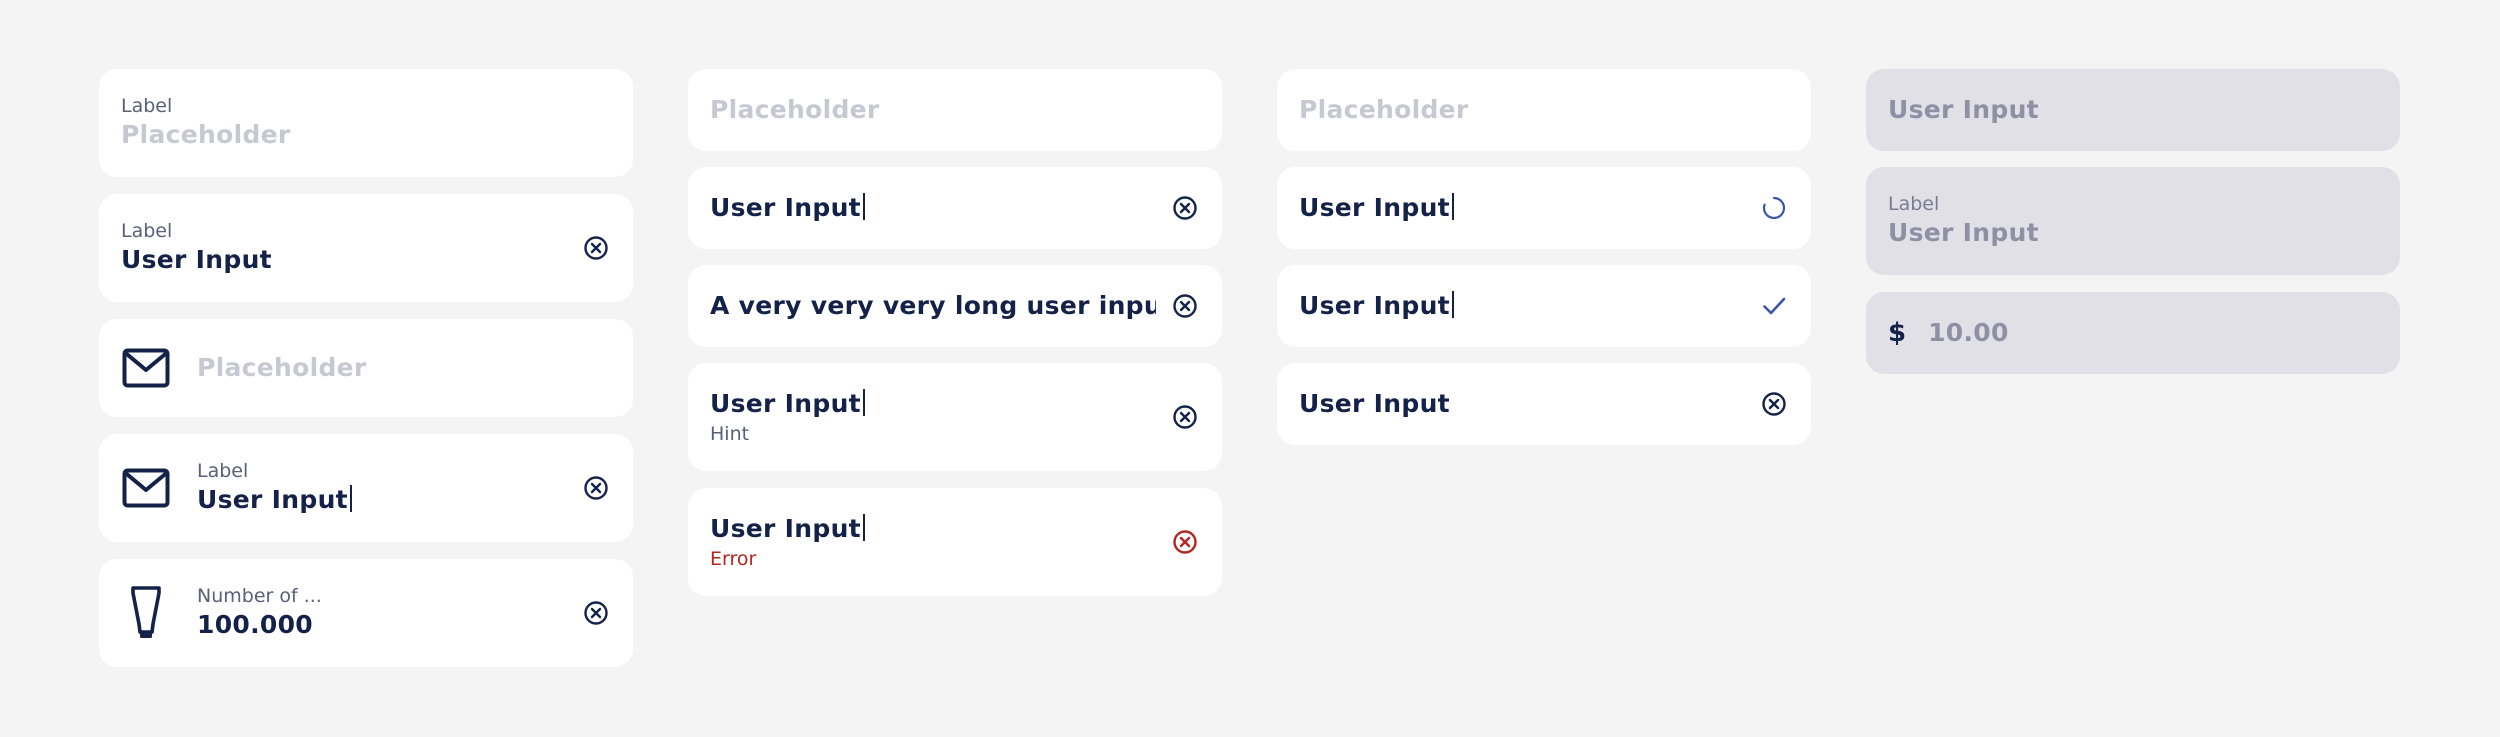 This screenshot has width=2500, height=737. I want to click on error-input-field: User Input Error, so click(955, 542).